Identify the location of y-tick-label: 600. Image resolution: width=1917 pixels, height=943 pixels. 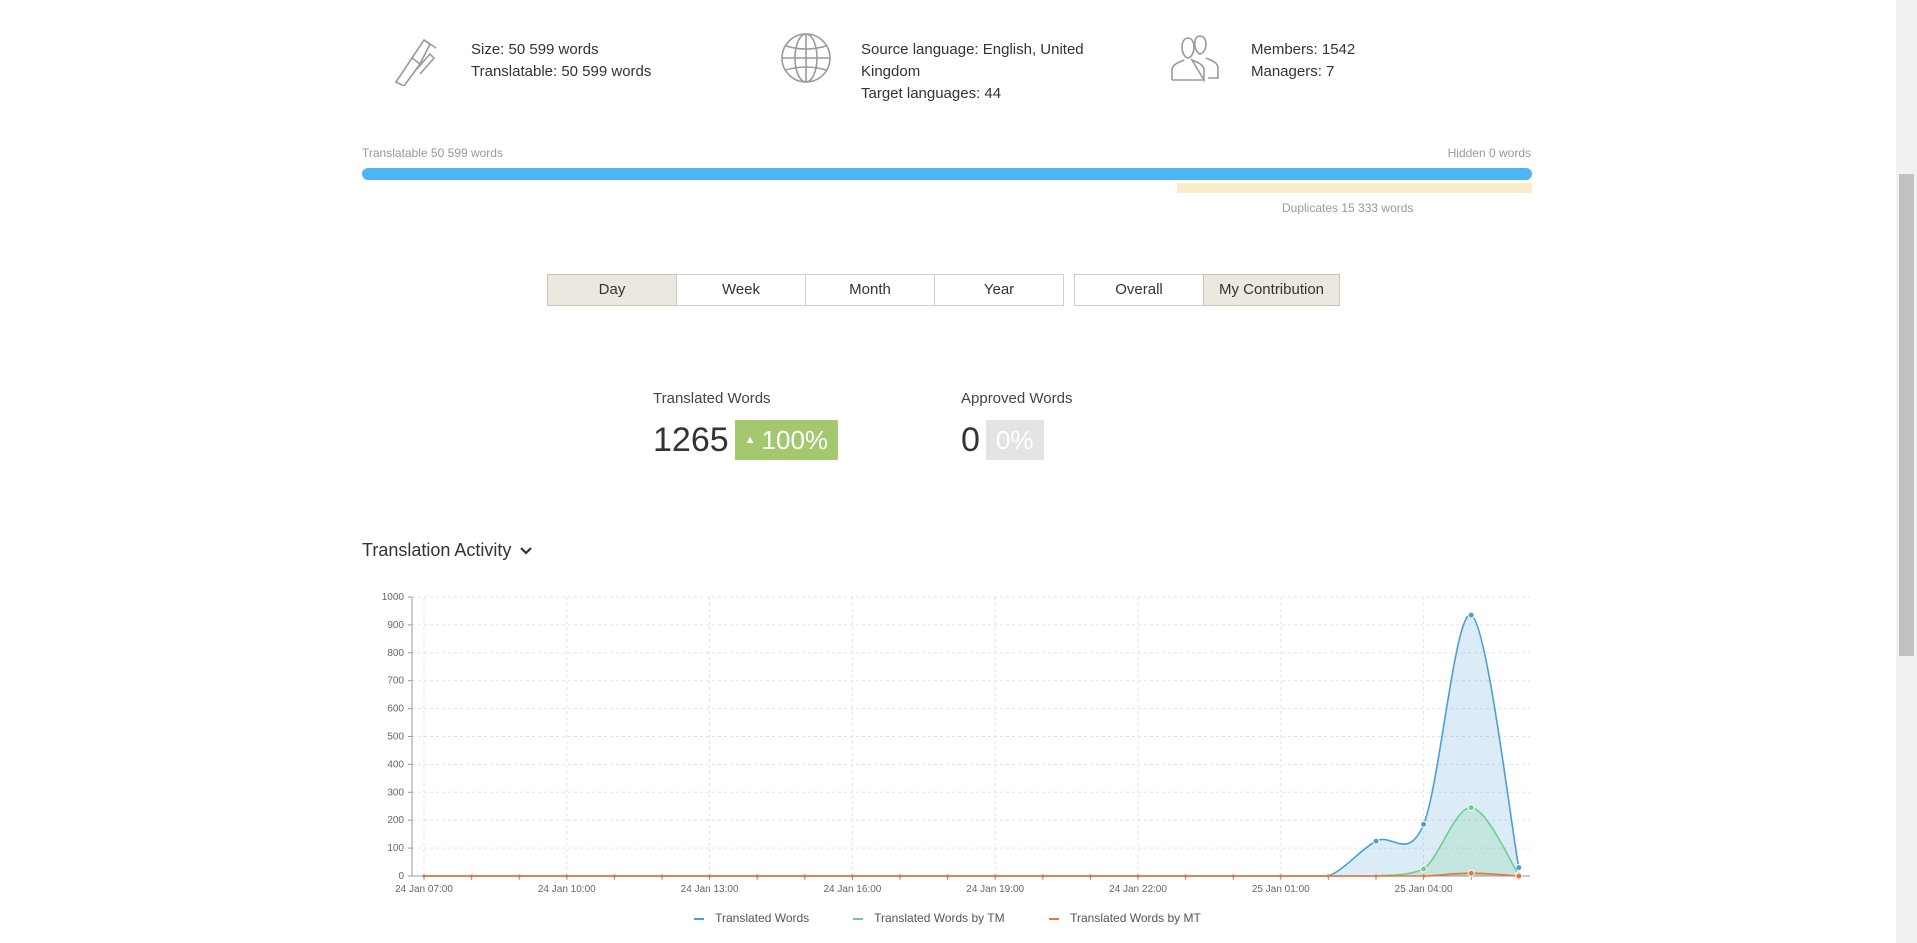
(395, 709).